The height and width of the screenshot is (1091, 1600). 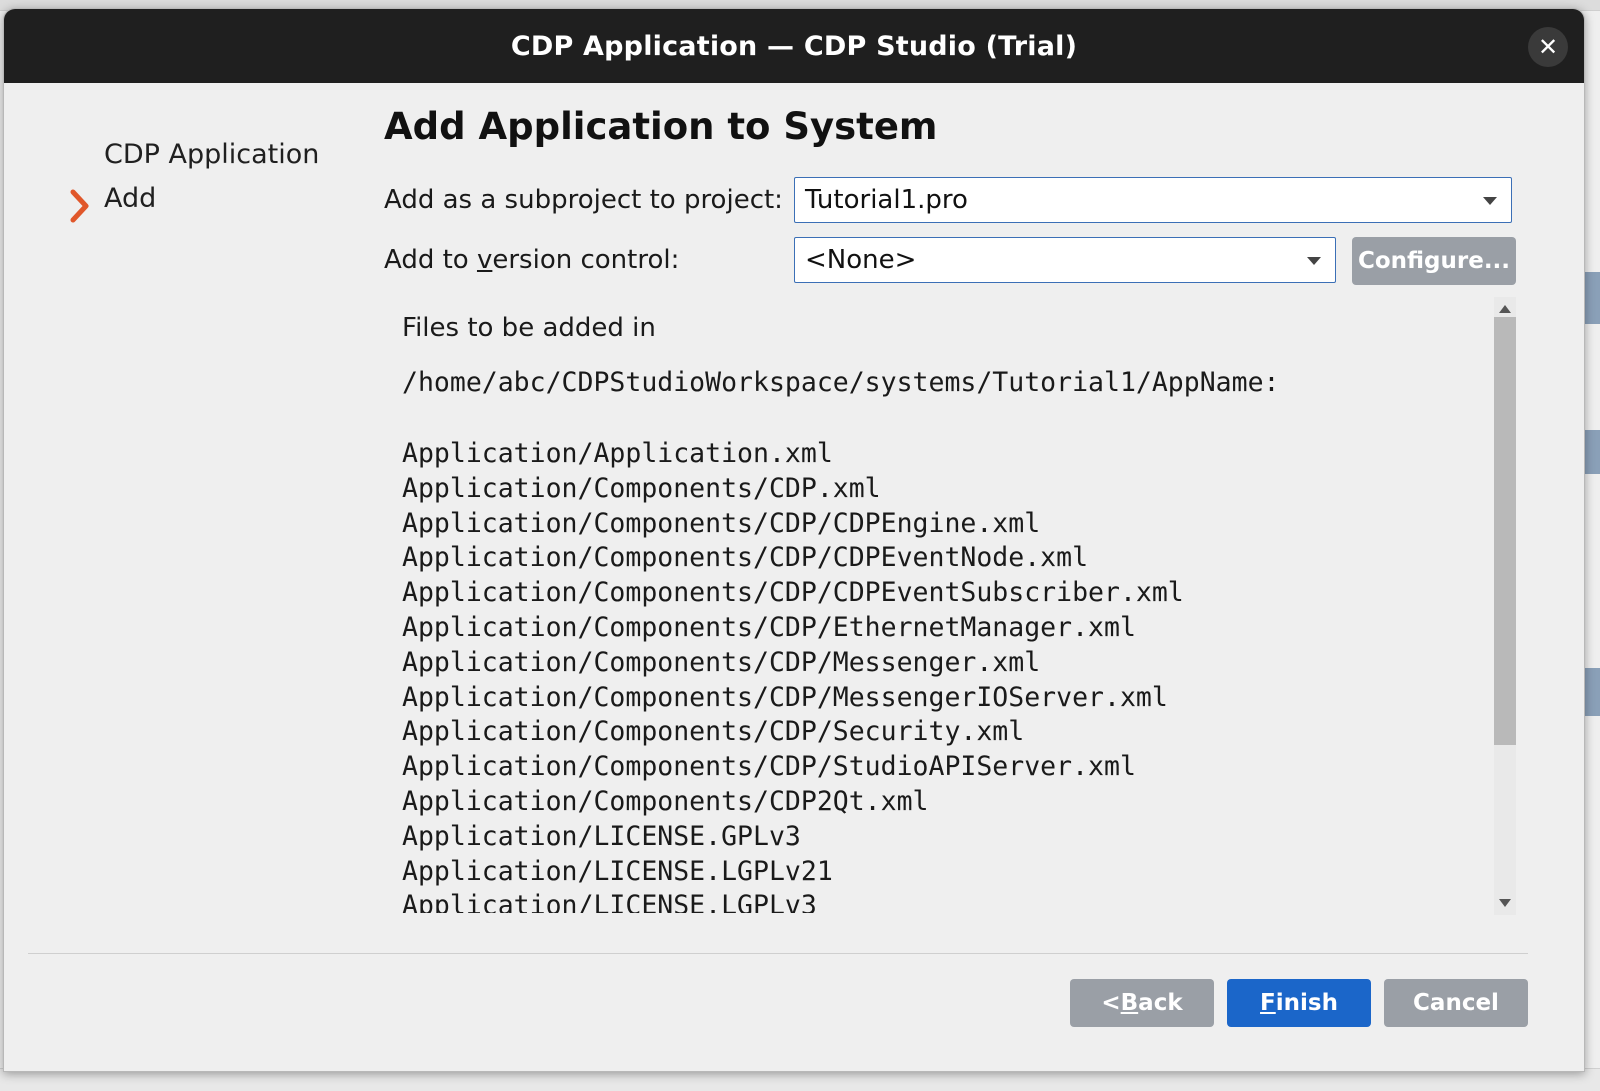 I want to click on scroll-up-arrow-icon, so click(x=1505, y=309).